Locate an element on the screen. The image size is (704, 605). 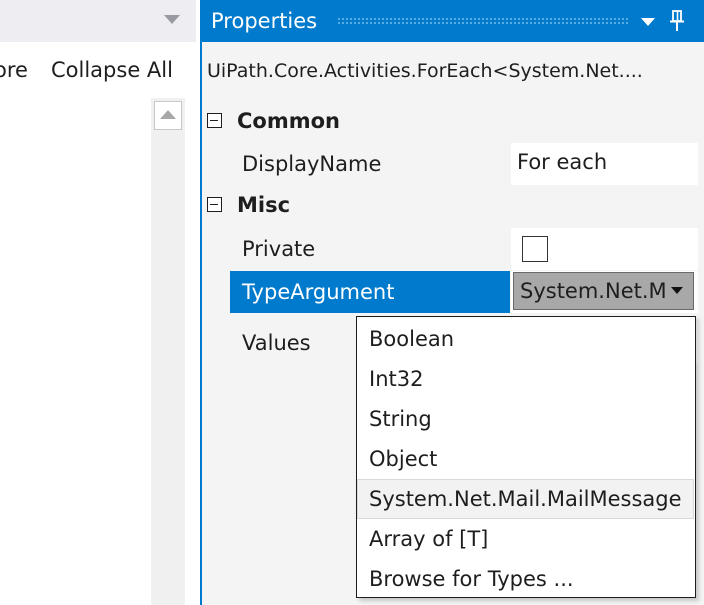
category-label: Common is located at coordinates (288, 121).